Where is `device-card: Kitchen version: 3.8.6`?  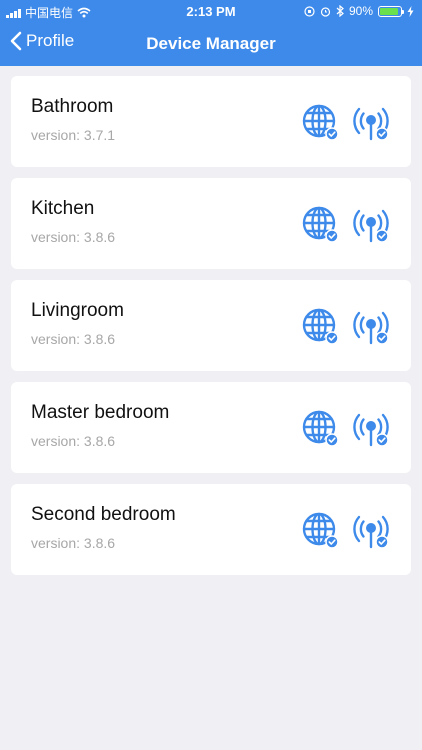
device-card: Kitchen version: 3.8.6 is located at coordinates (211, 223).